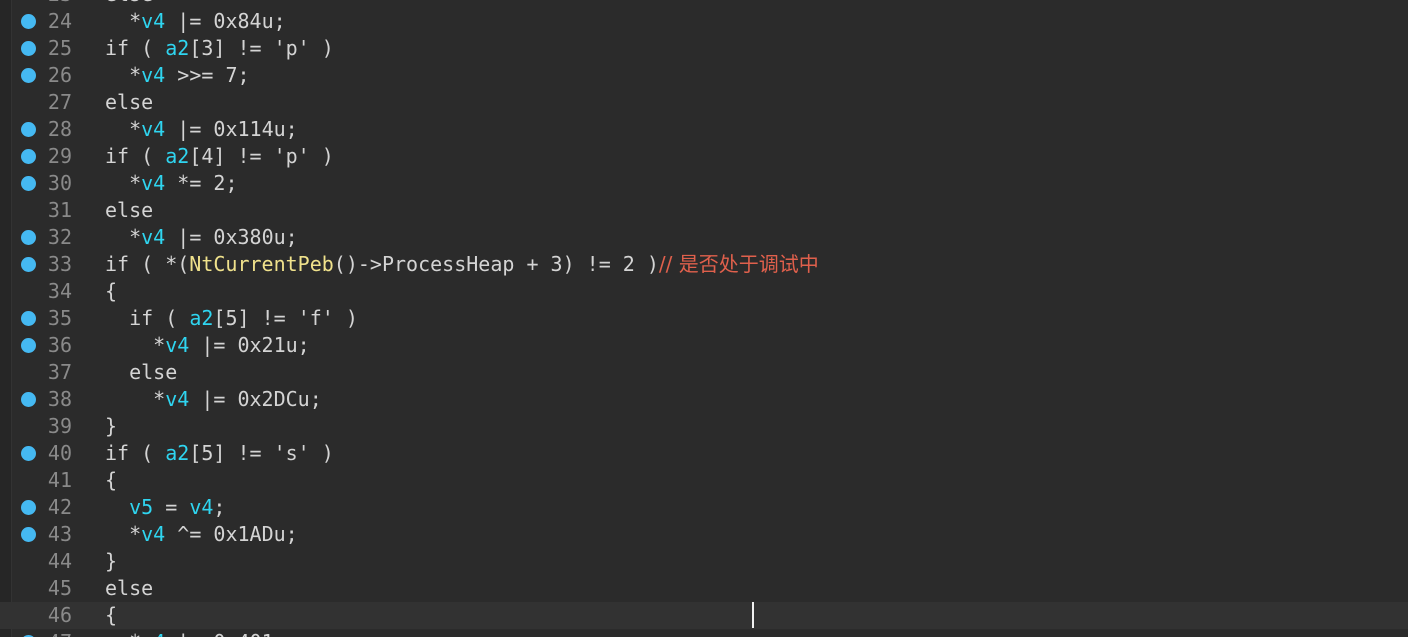 The width and height of the screenshot is (1408, 637). Describe the element at coordinates (177, 453) in the screenshot. I see `identifier-token: a2` at that location.